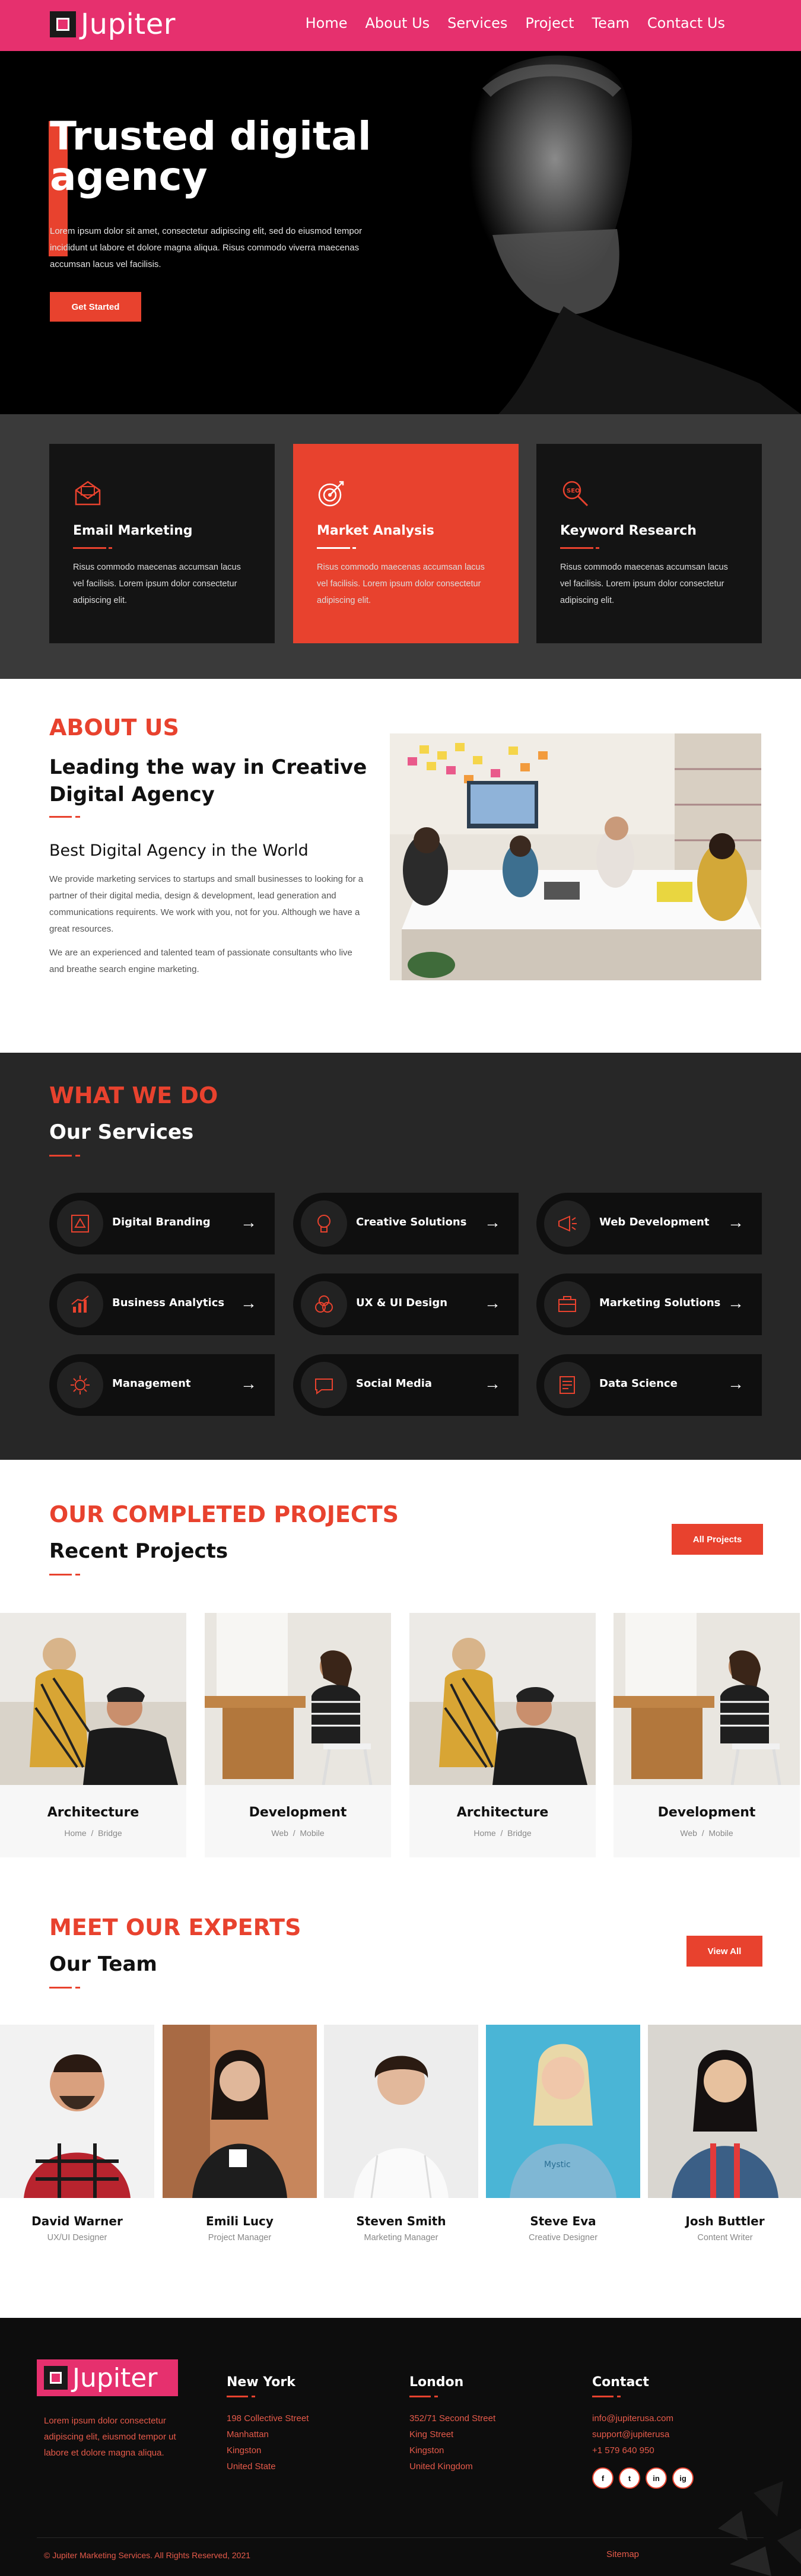 This screenshot has width=801, height=2576. I want to click on instagram-icon: ig, so click(683, 2478).